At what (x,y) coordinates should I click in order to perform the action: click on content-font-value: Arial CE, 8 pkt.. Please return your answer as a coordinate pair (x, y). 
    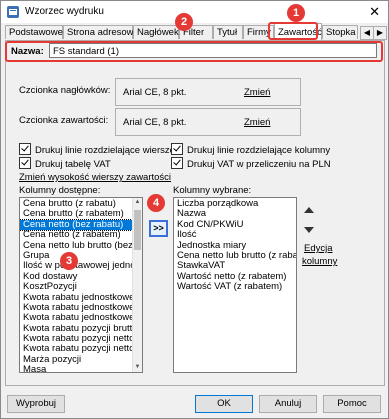
    Looking at the image, I should click on (155, 122).